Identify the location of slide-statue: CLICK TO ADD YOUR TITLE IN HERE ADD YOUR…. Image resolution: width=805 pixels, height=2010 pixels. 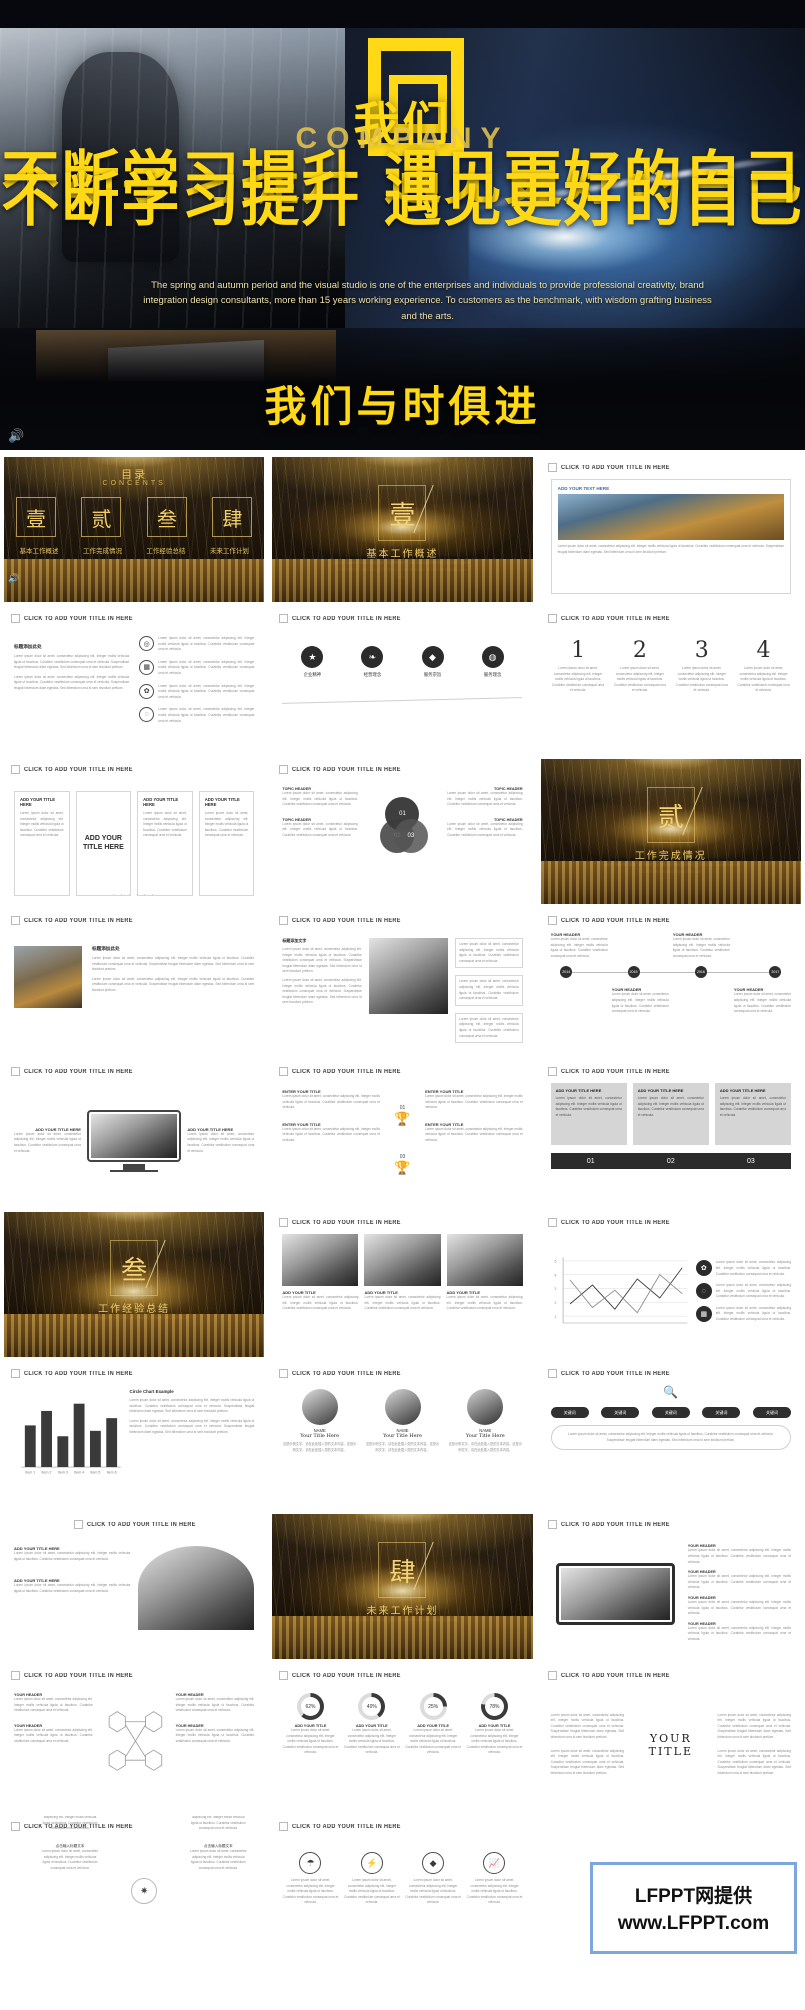
(134, 1586).